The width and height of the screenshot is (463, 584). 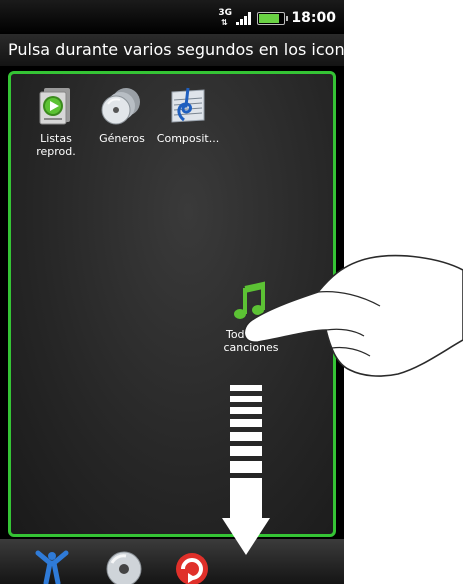 What do you see at coordinates (269, 18) in the screenshot?
I see `battery-level-fill` at bounding box center [269, 18].